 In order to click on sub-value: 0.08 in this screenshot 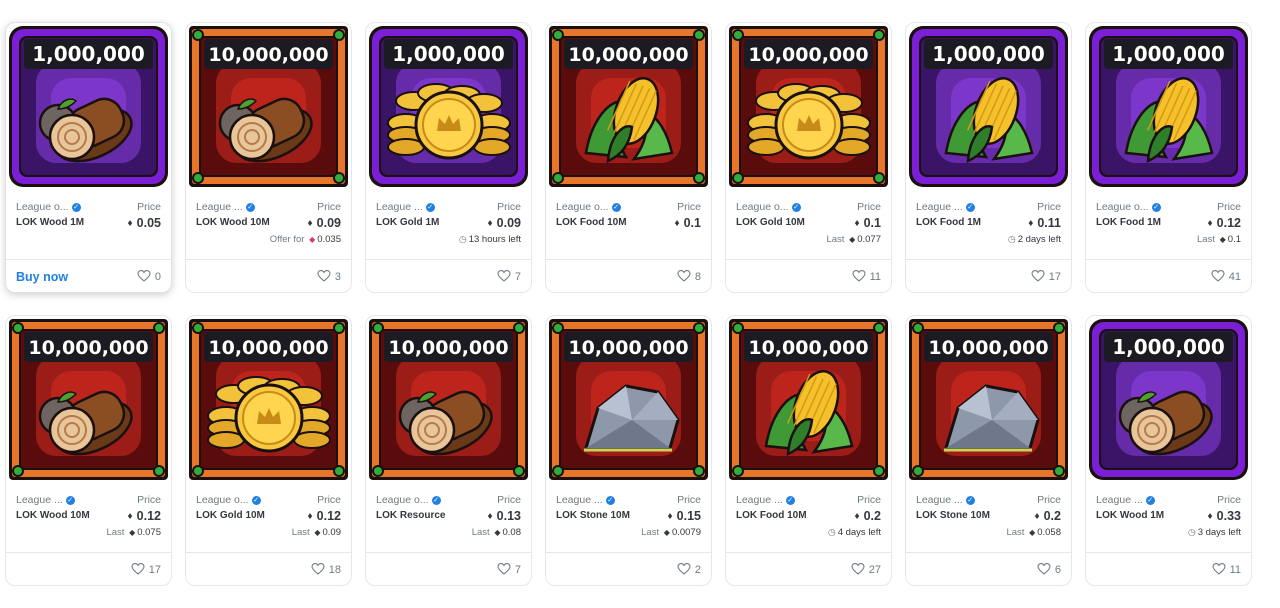, I will do `click(512, 532)`.